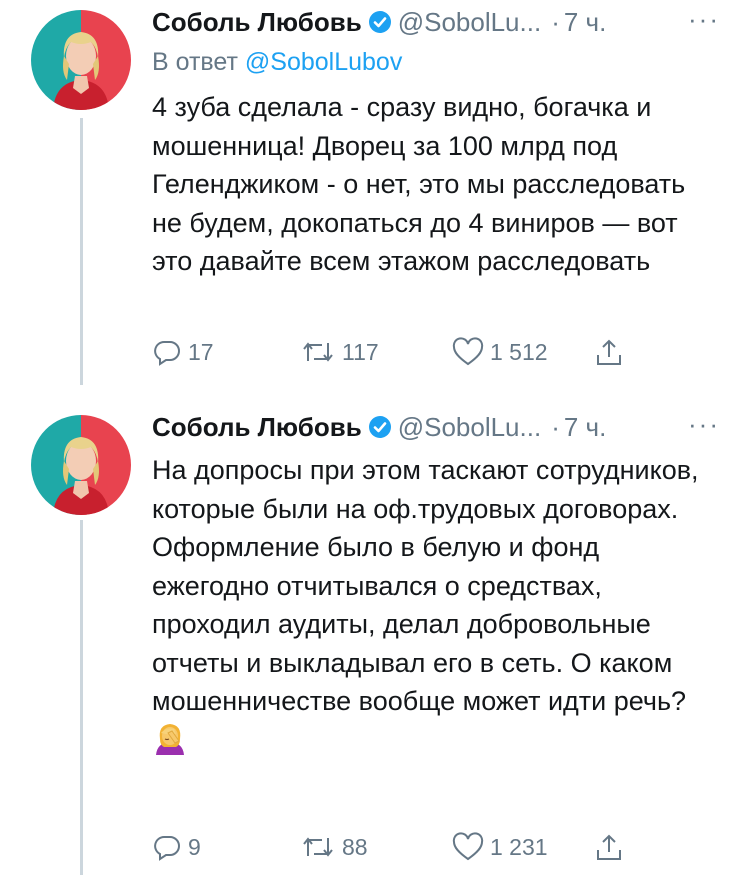 This screenshot has width=750, height=875. I want to click on reply-button: 9, so click(176, 847).